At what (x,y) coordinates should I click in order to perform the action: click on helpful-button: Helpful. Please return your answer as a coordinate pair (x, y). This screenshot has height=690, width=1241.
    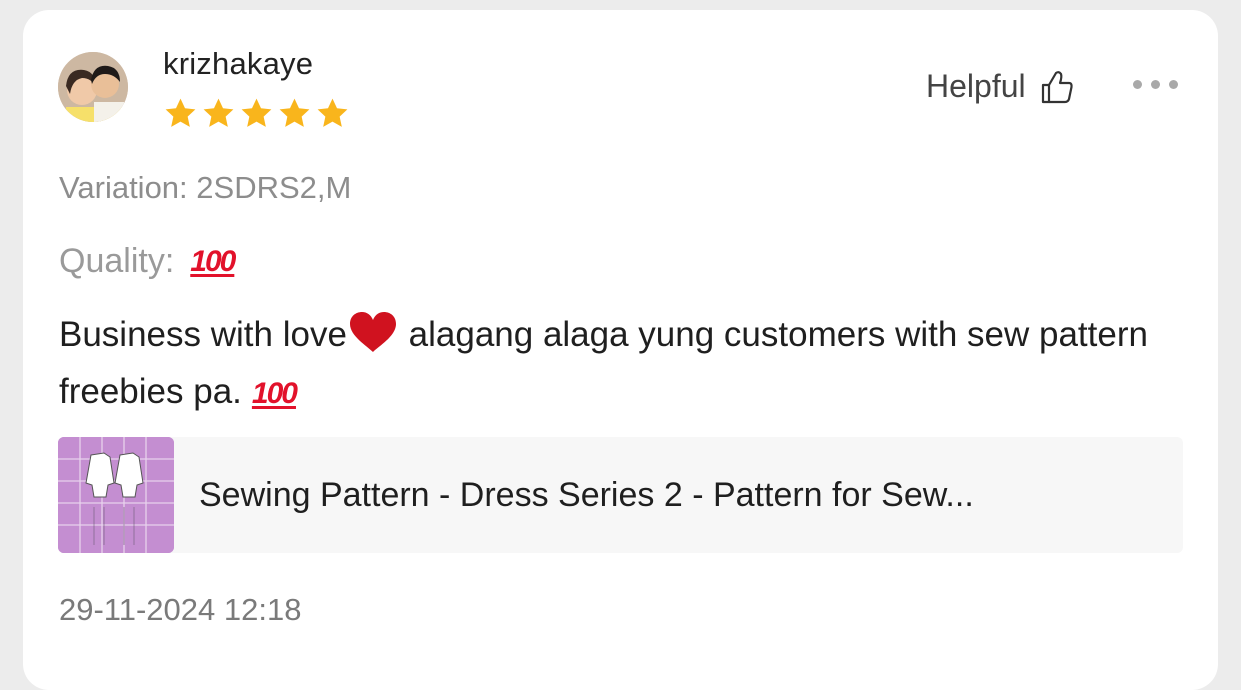
    Looking at the image, I should click on (1000, 86).